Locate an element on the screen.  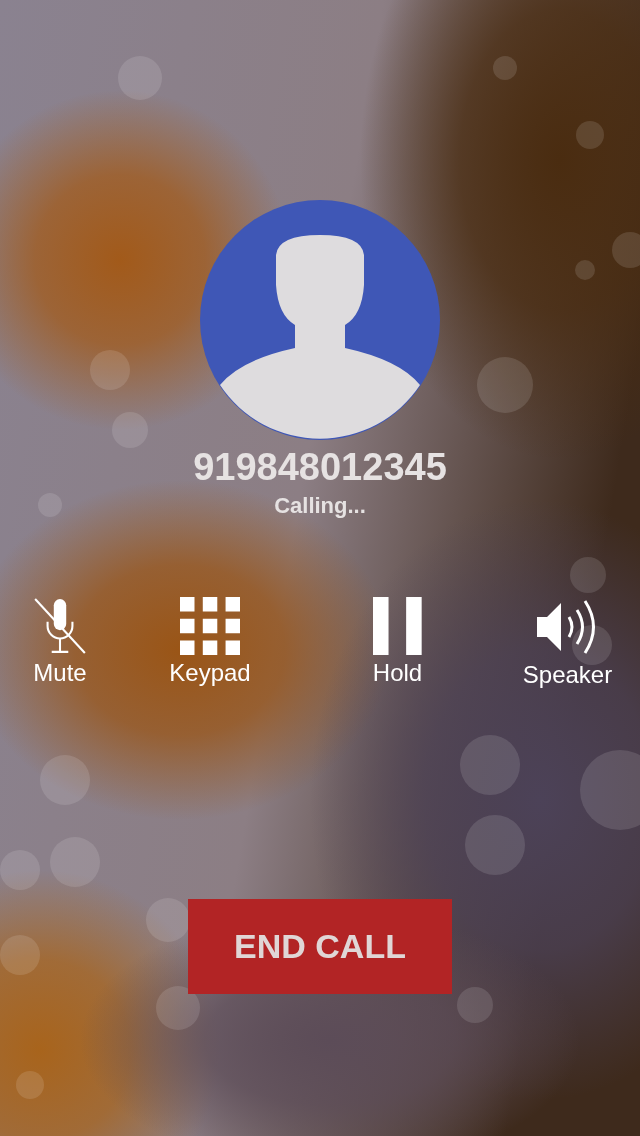
keypad-icon is located at coordinates (210, 626).